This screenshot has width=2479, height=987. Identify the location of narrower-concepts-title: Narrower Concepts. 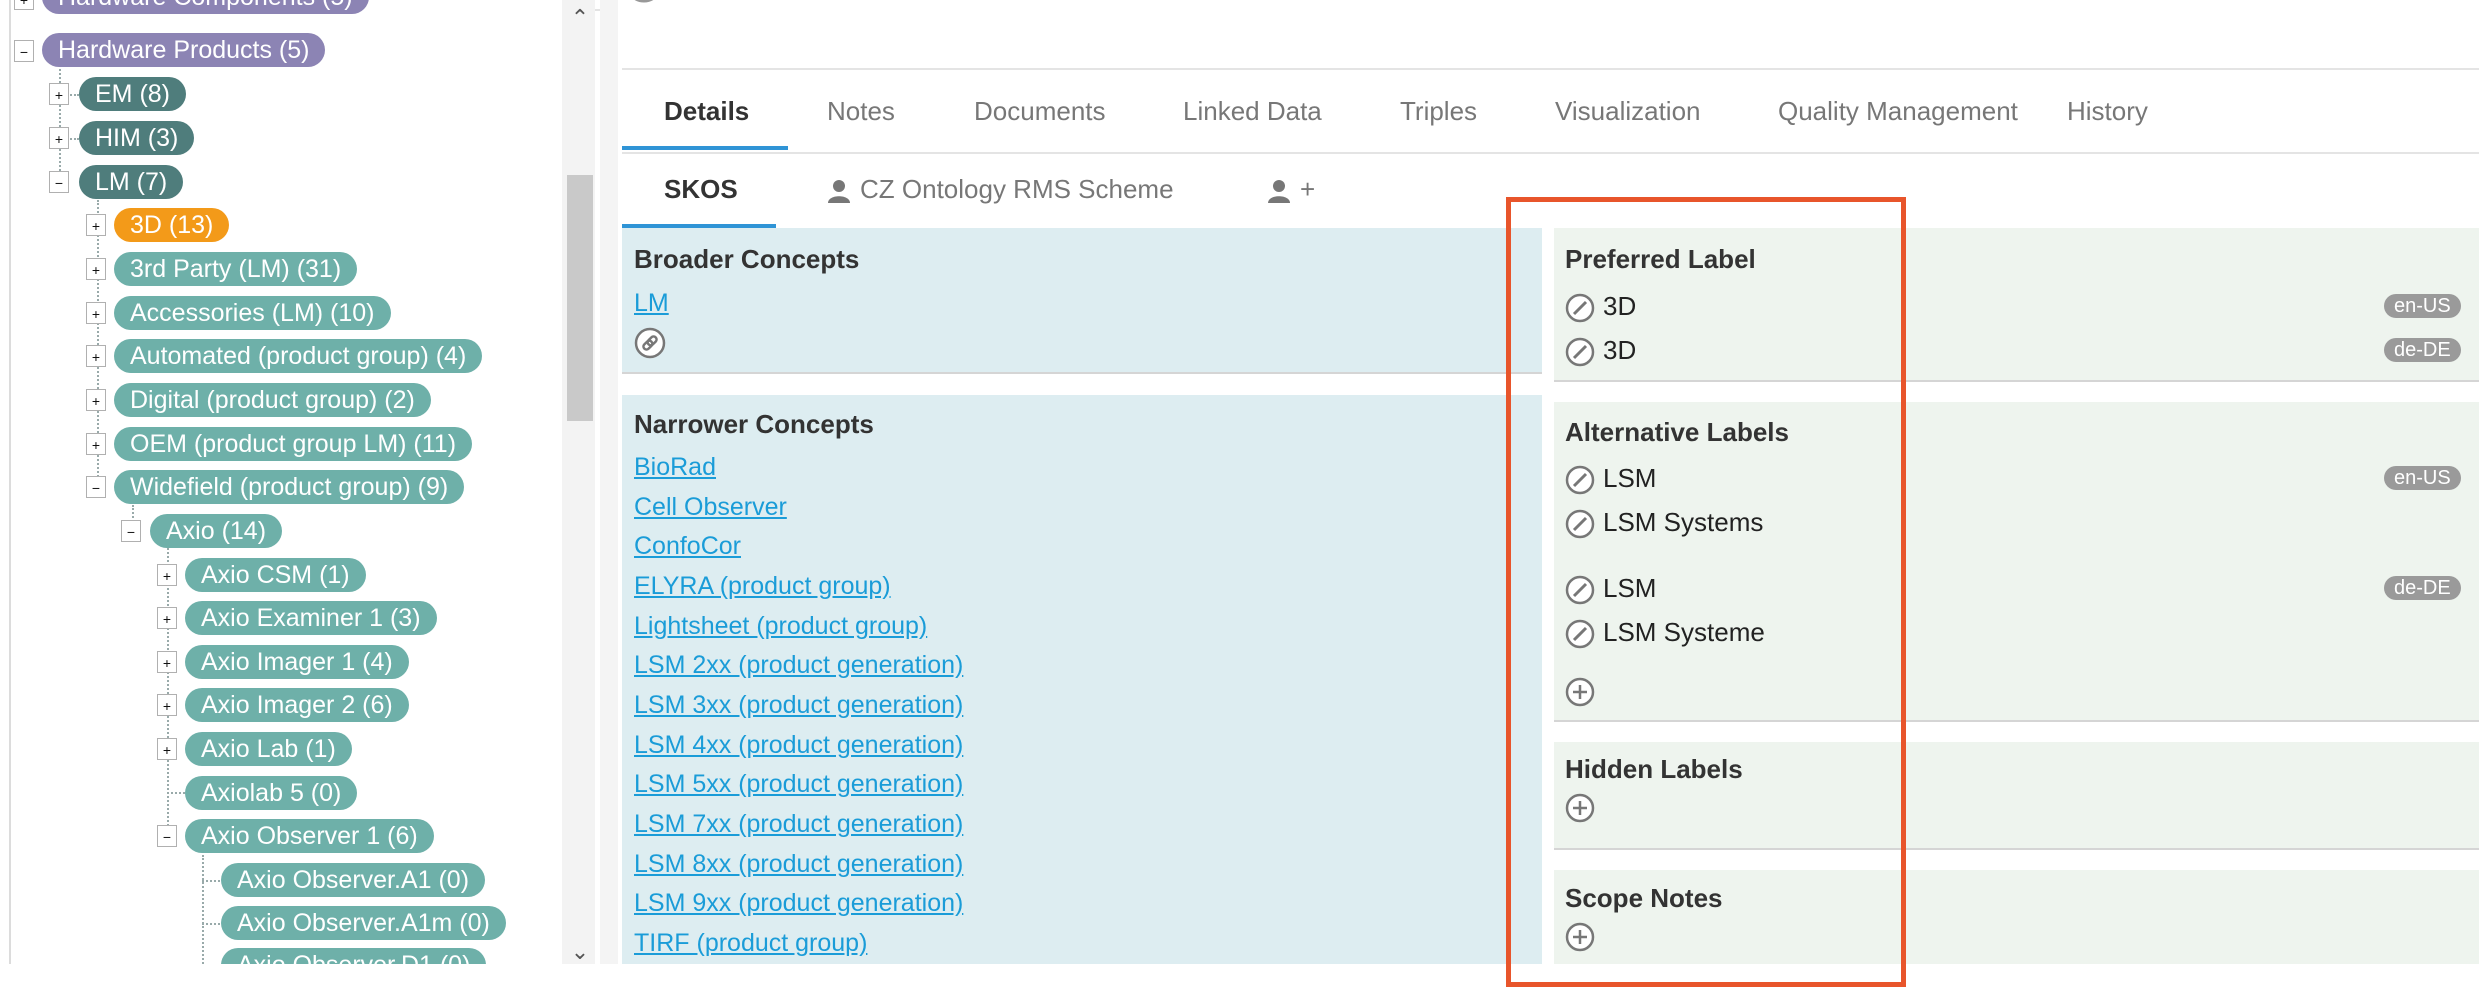
(754, 424).